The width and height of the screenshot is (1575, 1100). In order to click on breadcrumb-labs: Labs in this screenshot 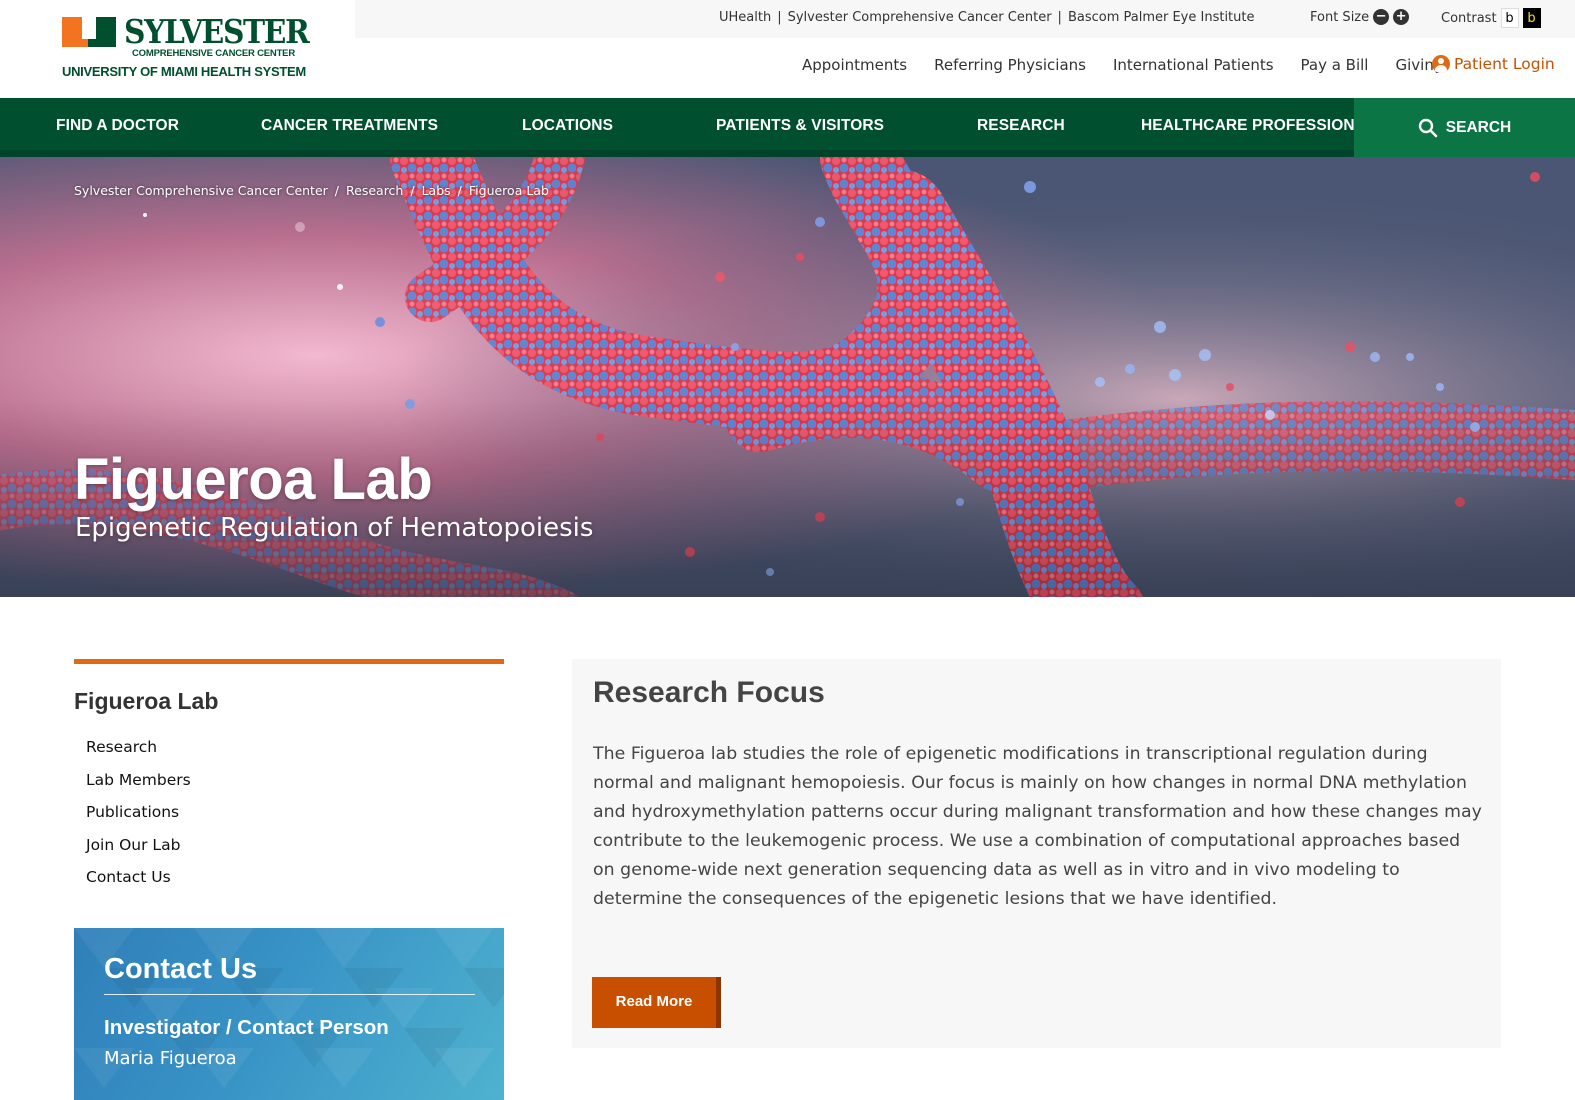, I will do `click(436, 190)`.